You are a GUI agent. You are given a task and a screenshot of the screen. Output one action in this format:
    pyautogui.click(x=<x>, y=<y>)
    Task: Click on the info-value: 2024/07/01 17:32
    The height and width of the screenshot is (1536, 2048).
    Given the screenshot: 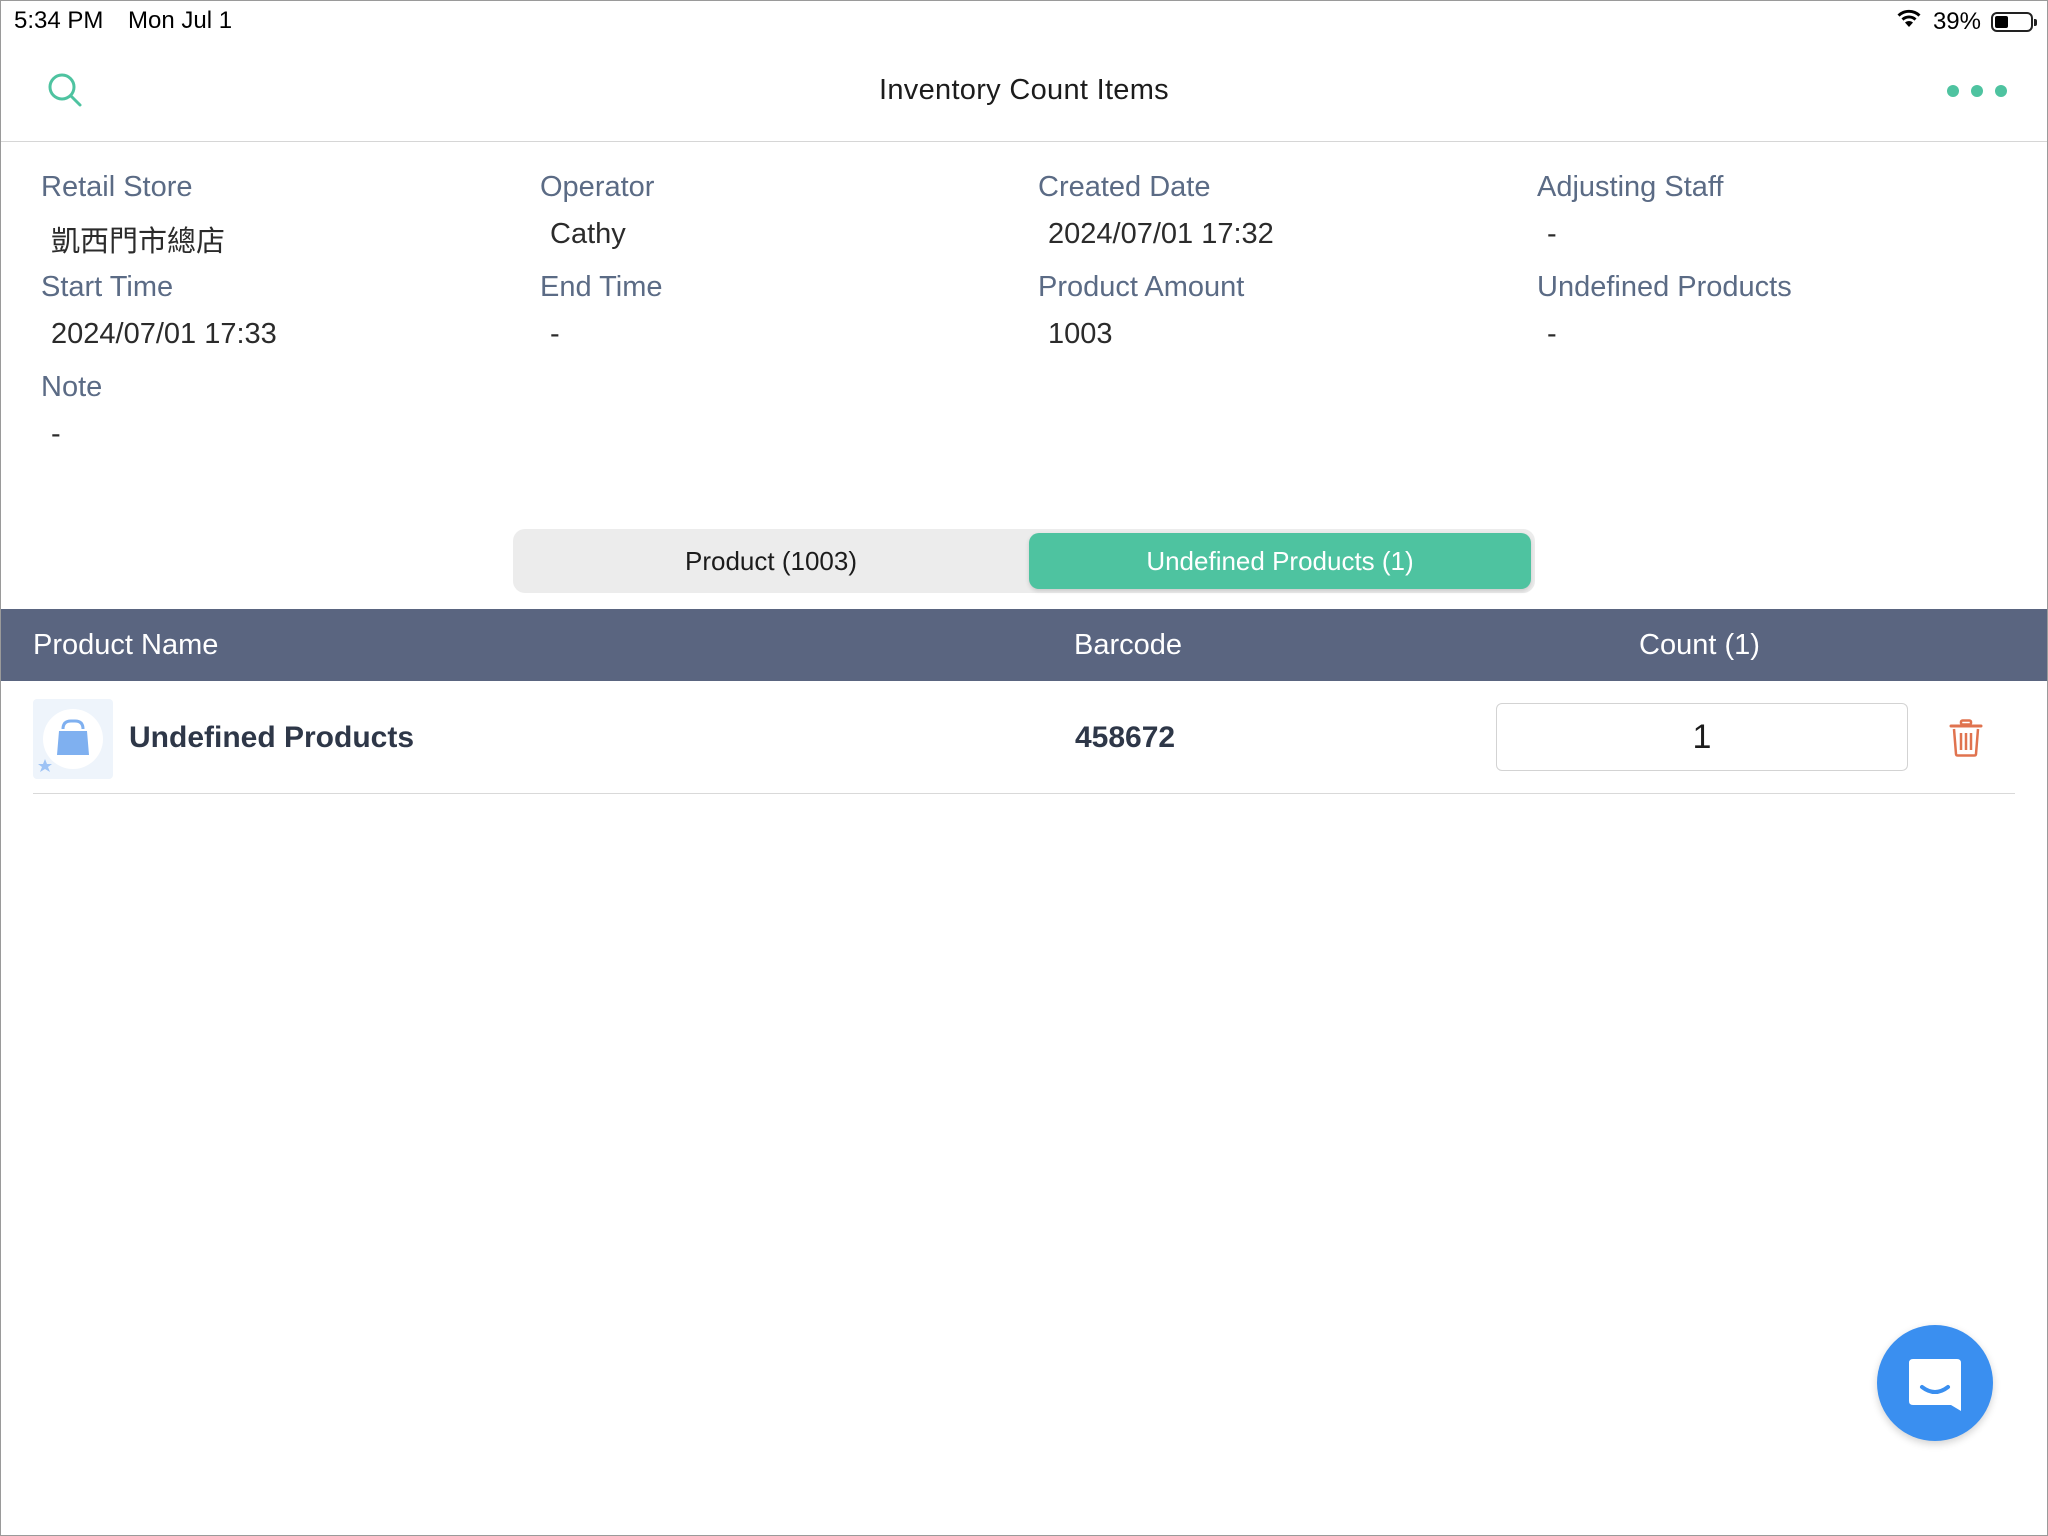 What is the action you would take?
    pyautogui.click(x=1161, y=234)
    